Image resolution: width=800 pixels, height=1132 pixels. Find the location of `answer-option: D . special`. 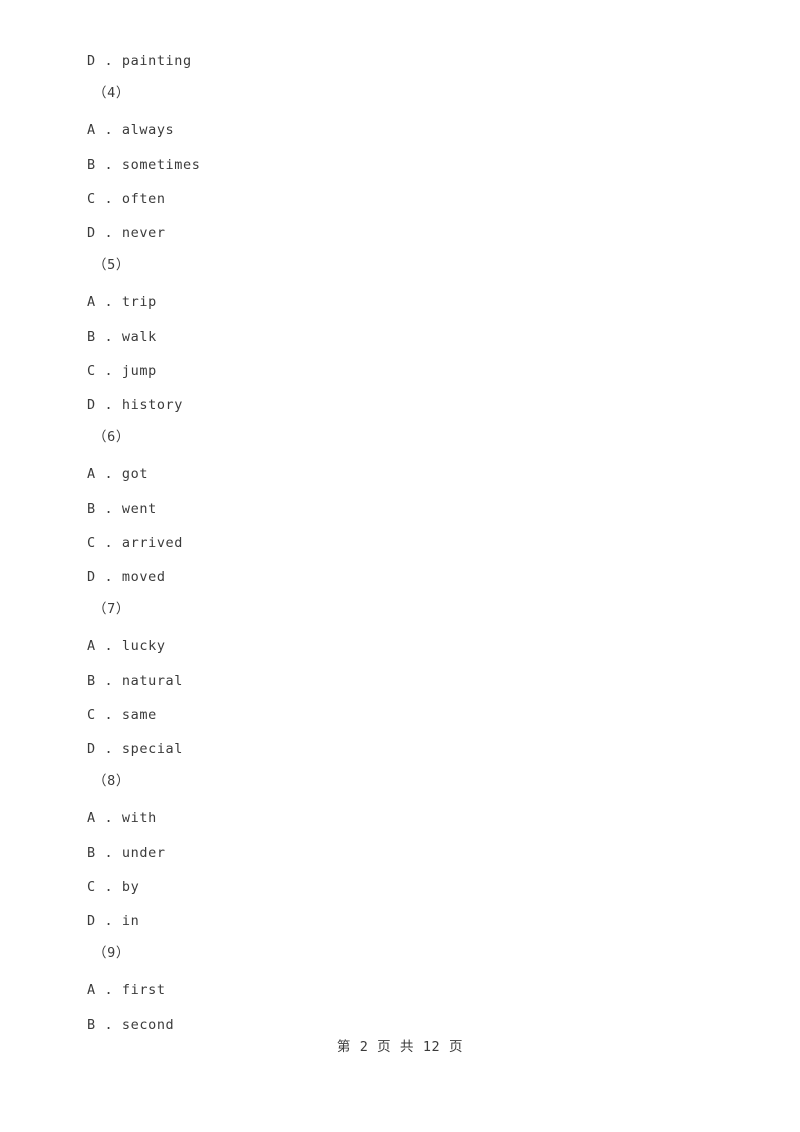

answer-option: D . special is located at coordinates (135, 749).